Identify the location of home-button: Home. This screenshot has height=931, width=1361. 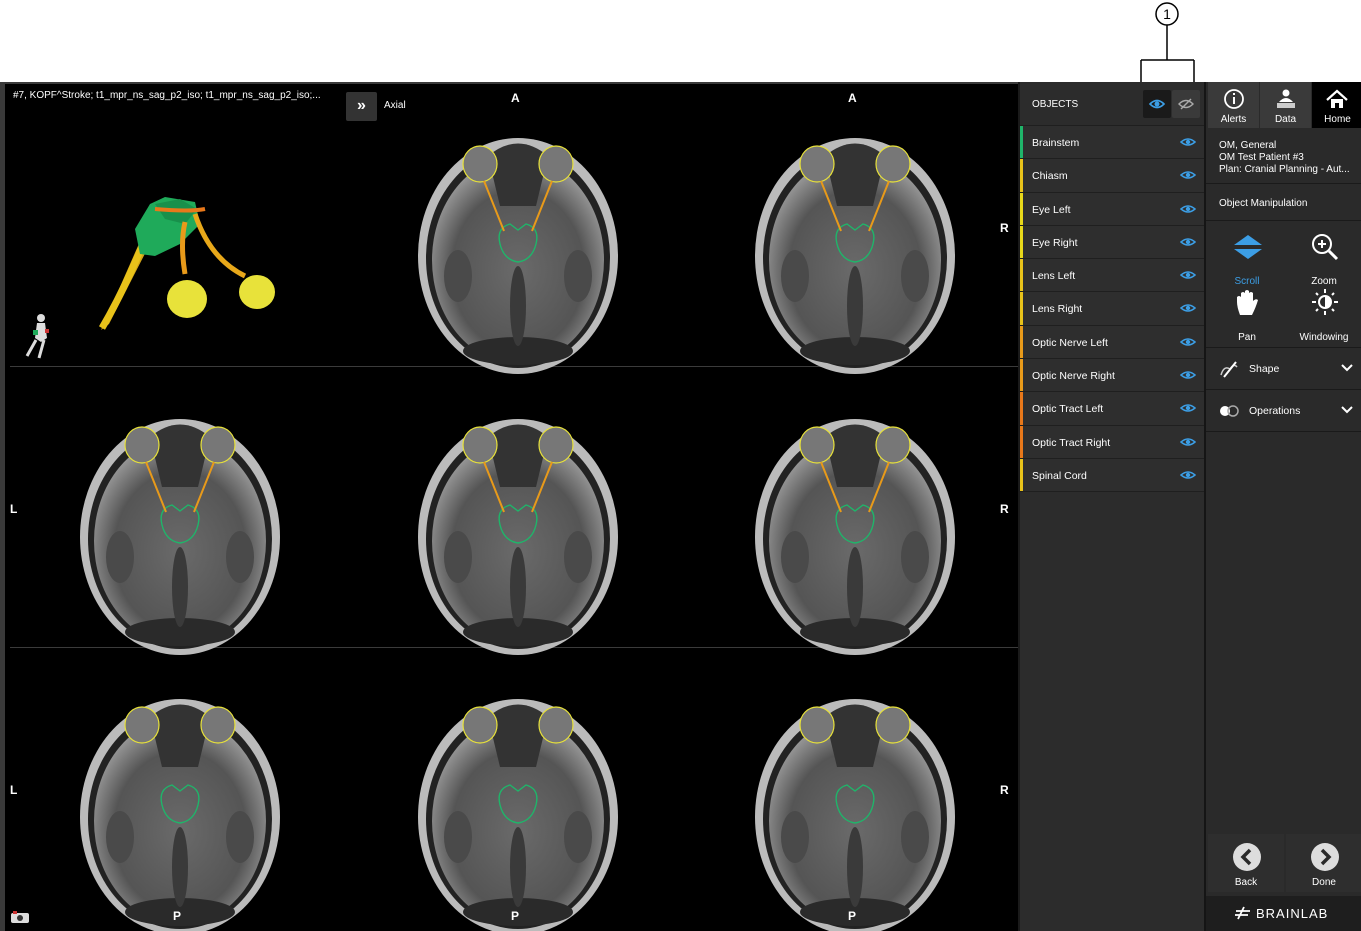
(1336, 105).